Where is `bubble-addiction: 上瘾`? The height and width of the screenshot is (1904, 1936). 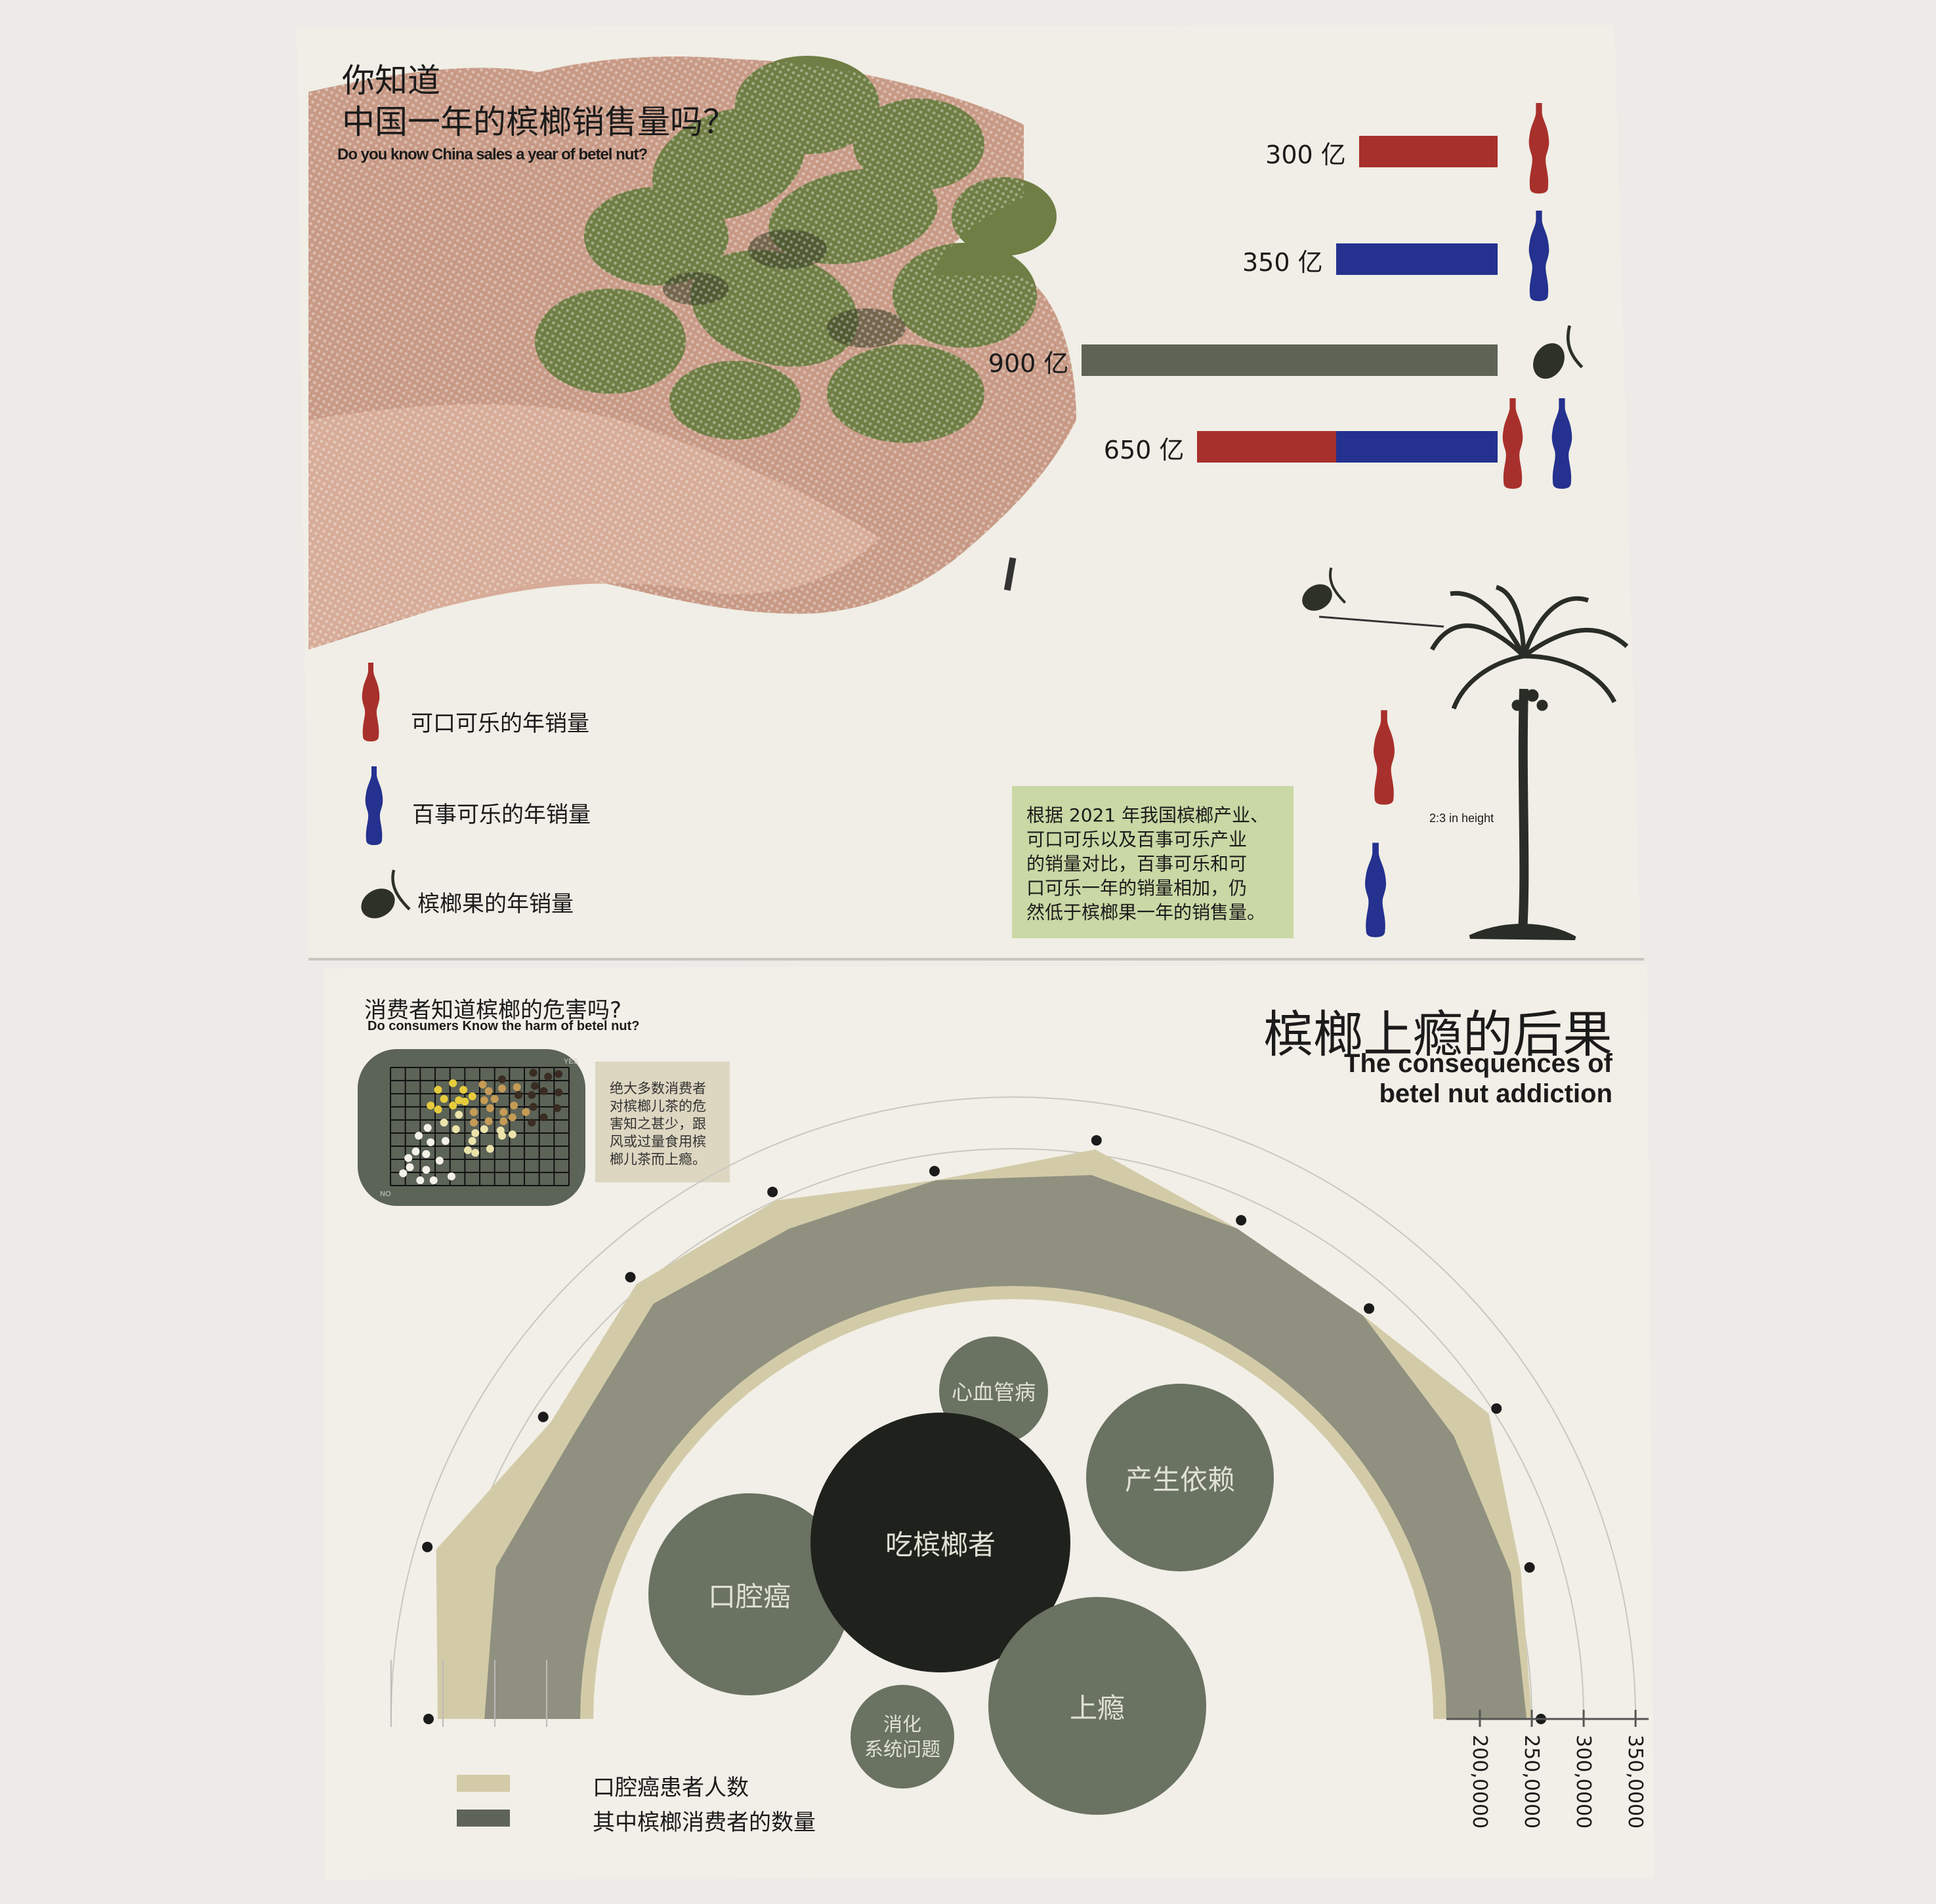
bubble-addiction: 上瘾 is located at coordinates (1097, 1706).